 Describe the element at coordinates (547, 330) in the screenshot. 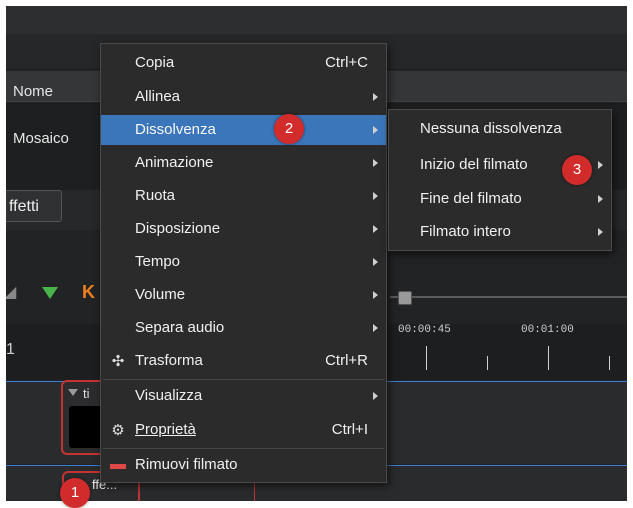

I see `time-label: 00:01:00` at that location.